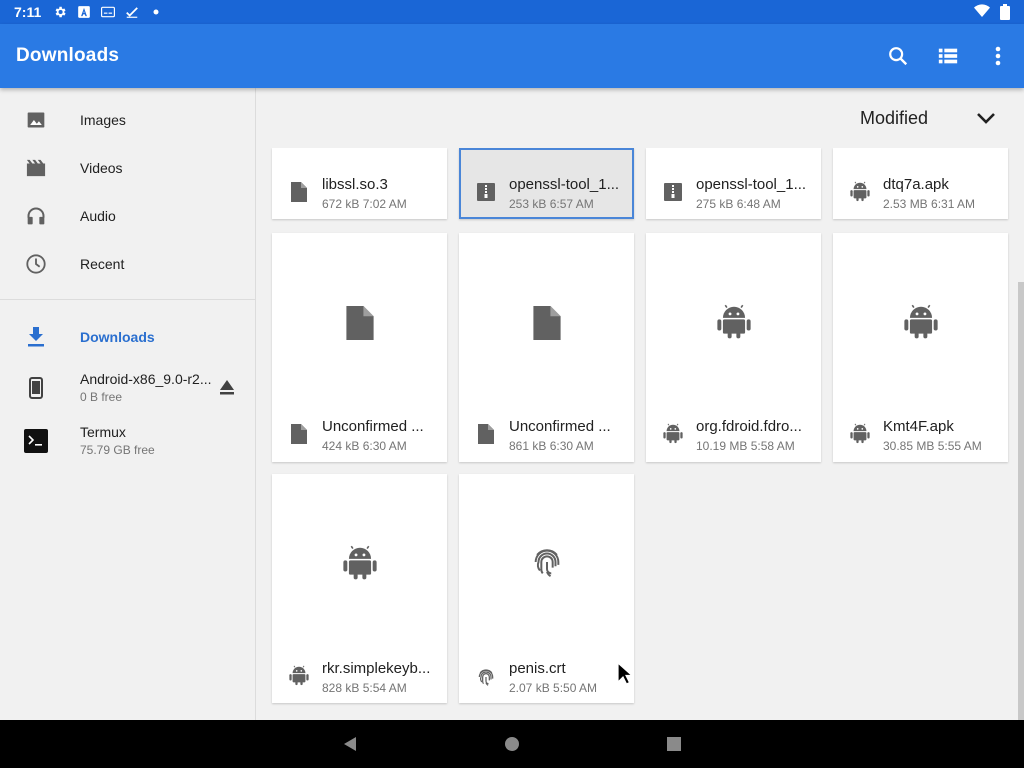 This screenshot has height=768, width=1024. I want to click on app-bar: Downloads, so click(512, 56).